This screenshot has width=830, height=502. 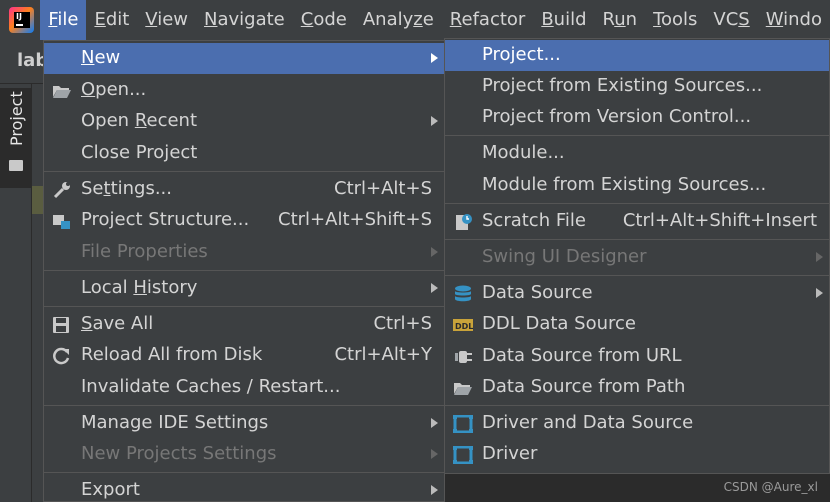 I want to click on menubar-item: Navigate, so click(x=244, y=20).